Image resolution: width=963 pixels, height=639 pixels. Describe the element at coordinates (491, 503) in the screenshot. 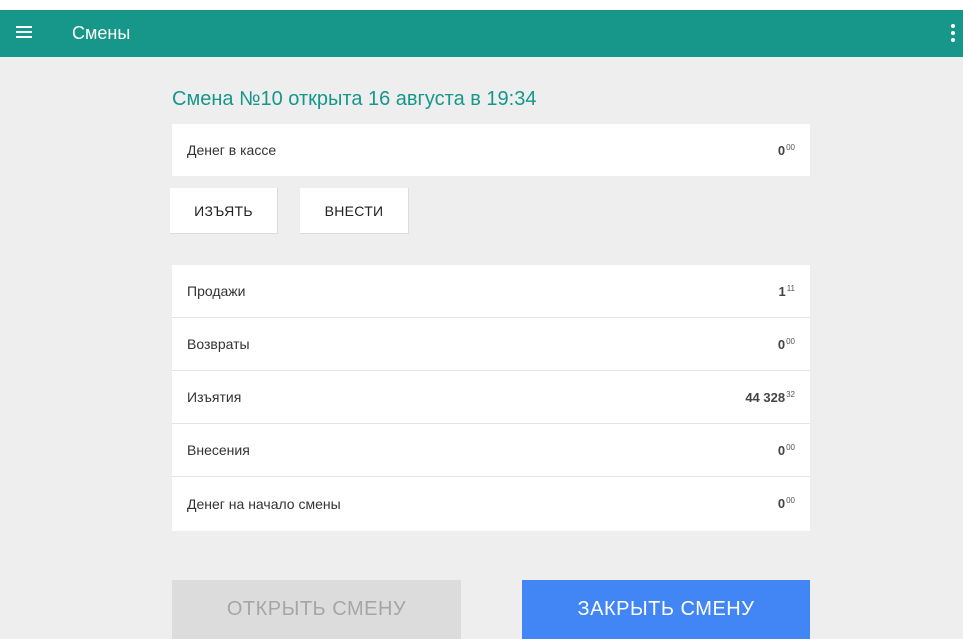

I see `stats-row-opening-cash: Денег на начало смены 000` at that location.